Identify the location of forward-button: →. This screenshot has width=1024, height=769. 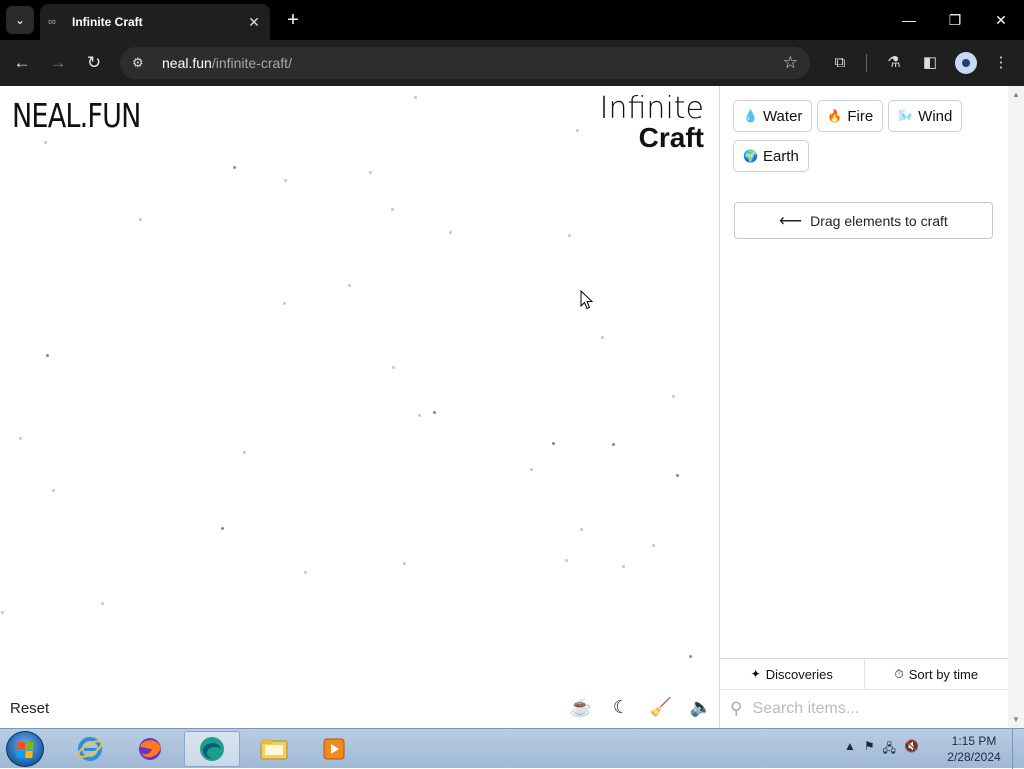
(58, 63).